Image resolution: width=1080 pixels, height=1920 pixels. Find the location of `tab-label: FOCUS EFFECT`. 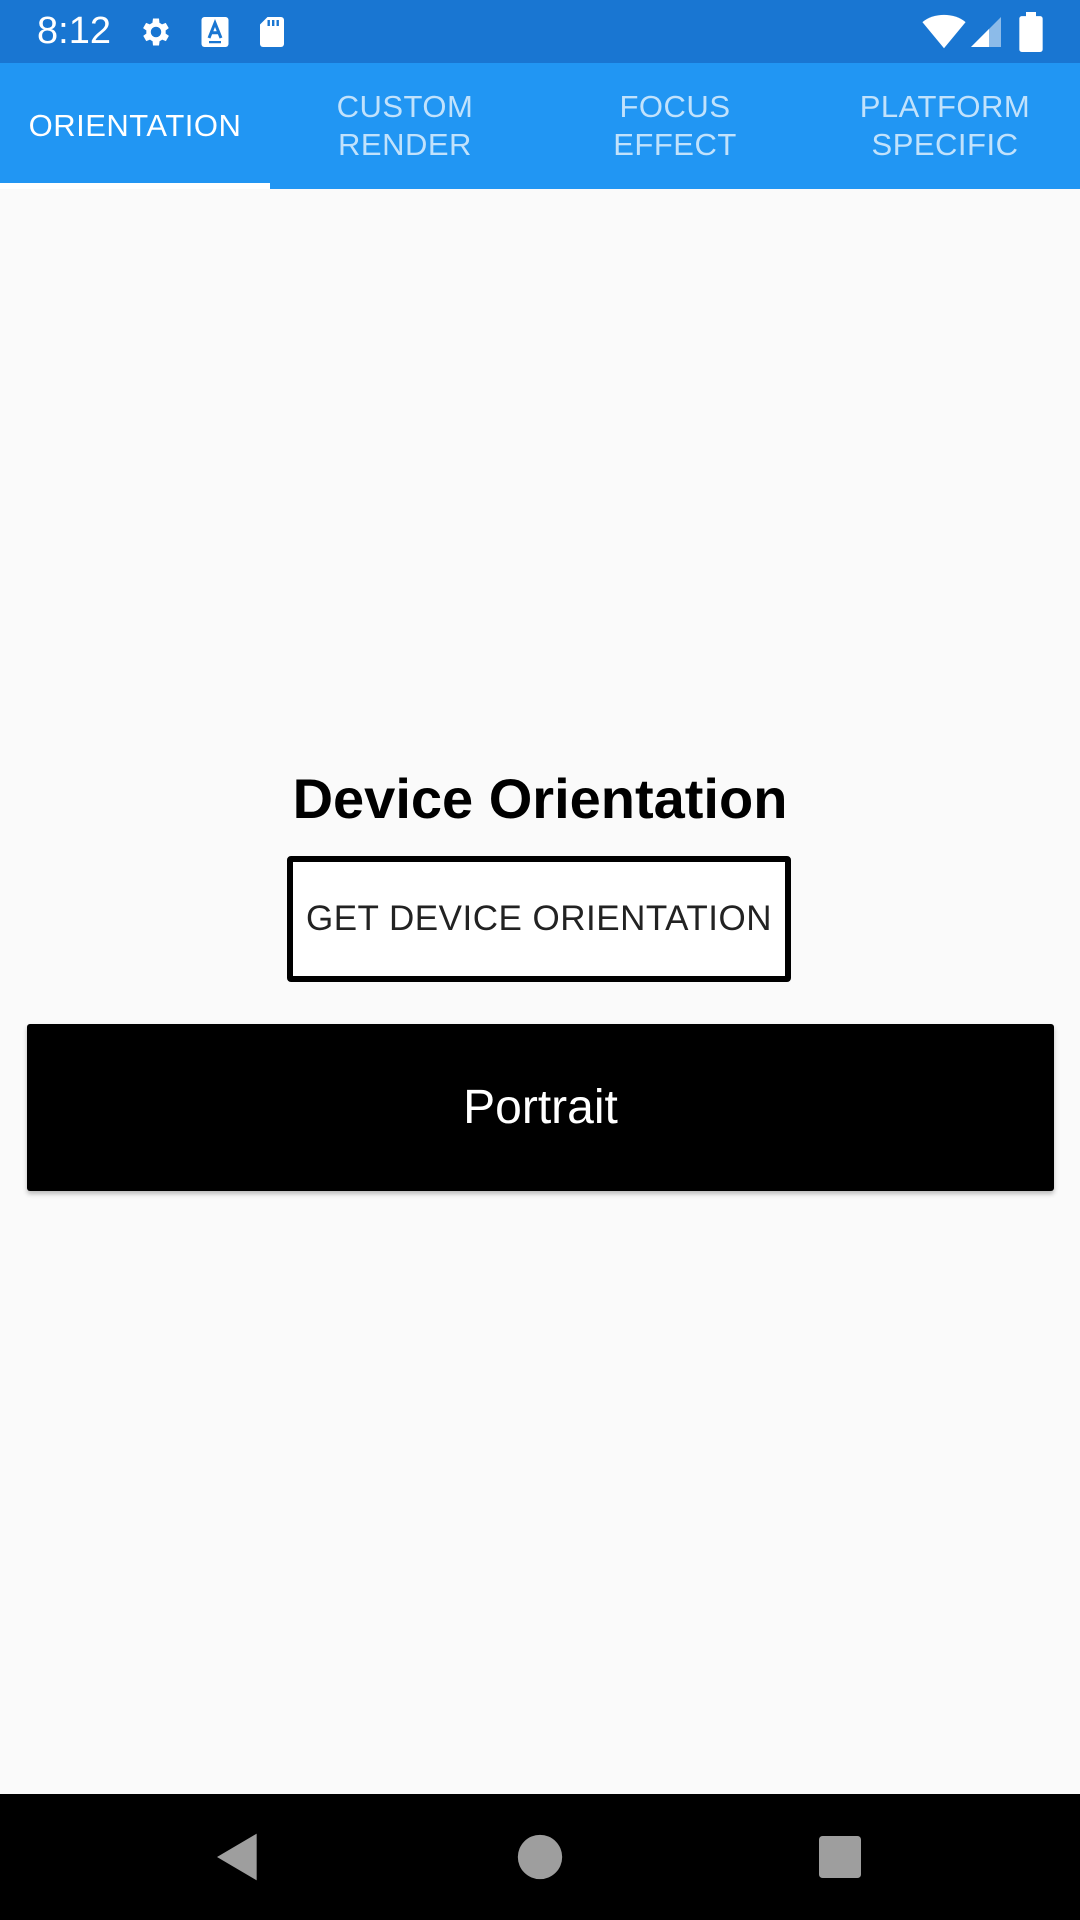

tab-label: FOCUS EFFECT is located at coordinates (675, 125).